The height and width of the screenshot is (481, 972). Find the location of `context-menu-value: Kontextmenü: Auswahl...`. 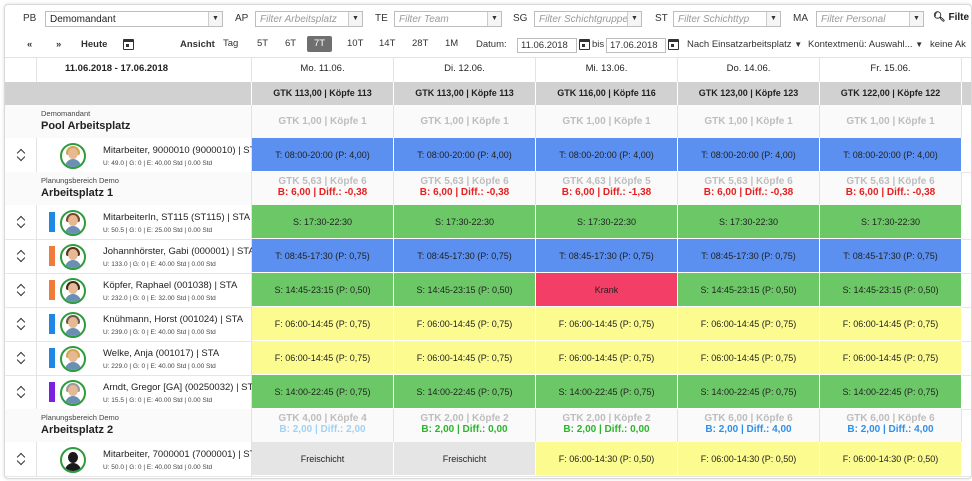

context-menu-value: Kontextmenü: Auswahl... is located at coordinates (860, 44).